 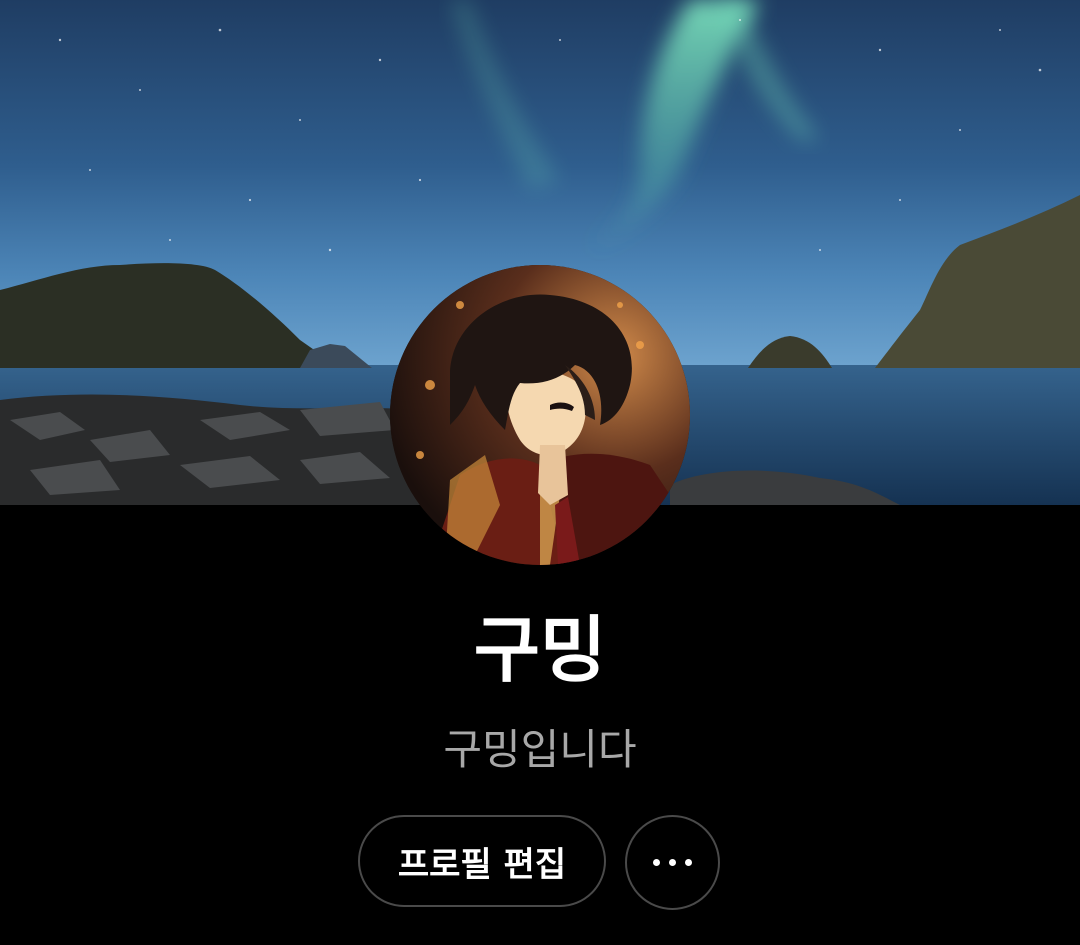 What do you see at coordinates (540, 415) in the screenshot?
I see `profile-avatar` at bounding box center [540, 415].